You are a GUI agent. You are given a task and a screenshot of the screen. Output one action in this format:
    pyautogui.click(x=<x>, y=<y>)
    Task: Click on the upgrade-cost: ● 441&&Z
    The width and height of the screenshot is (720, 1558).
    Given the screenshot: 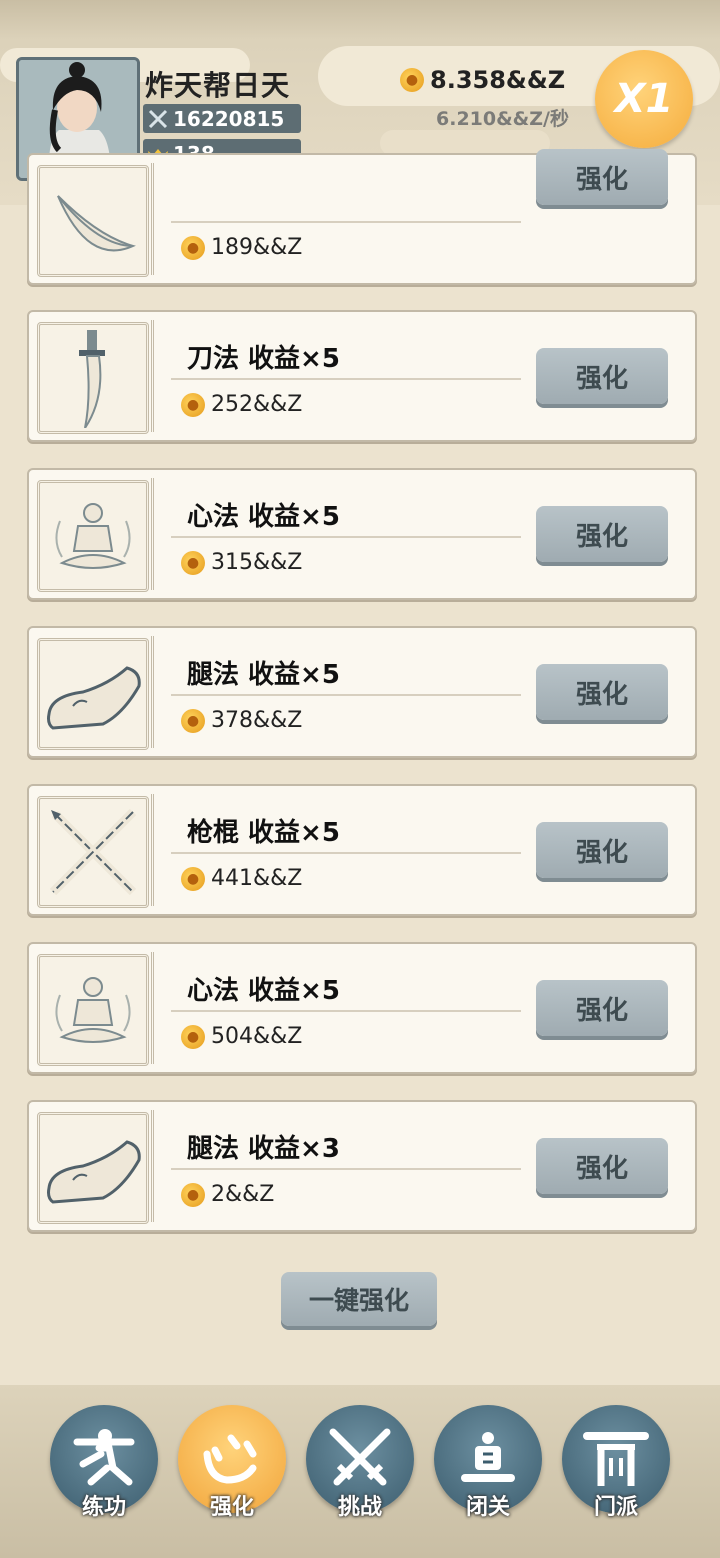 What is the action you would take?
    pyautogui.click(x=241, y=878)
    